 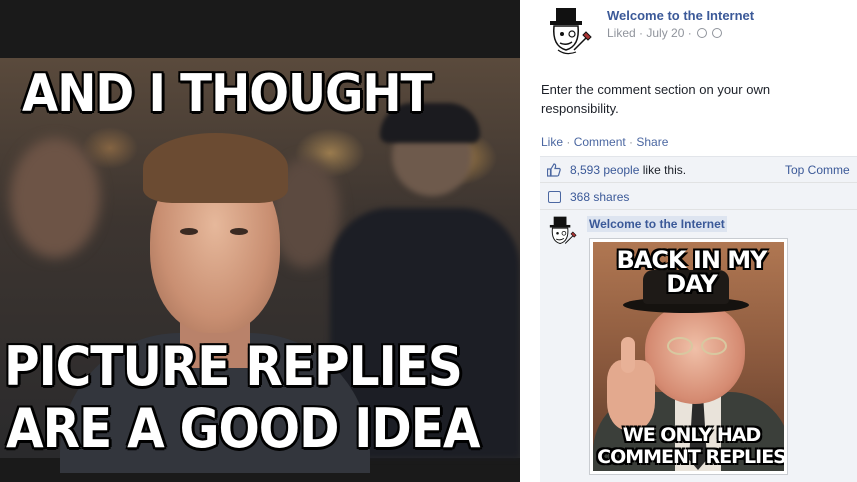 I want to click on comment-link: Comment, so click(x=600, y=142).